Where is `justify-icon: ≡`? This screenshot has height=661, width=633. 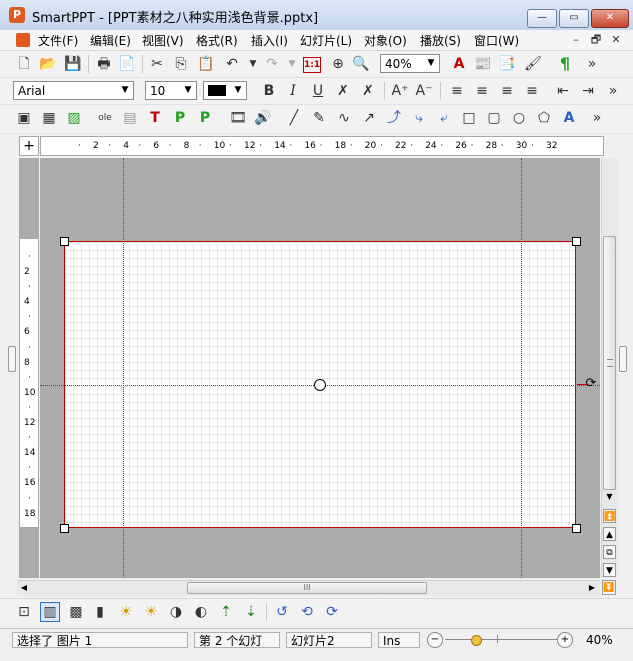 justify-icon: ≡ is located at coordinates (532, 91).